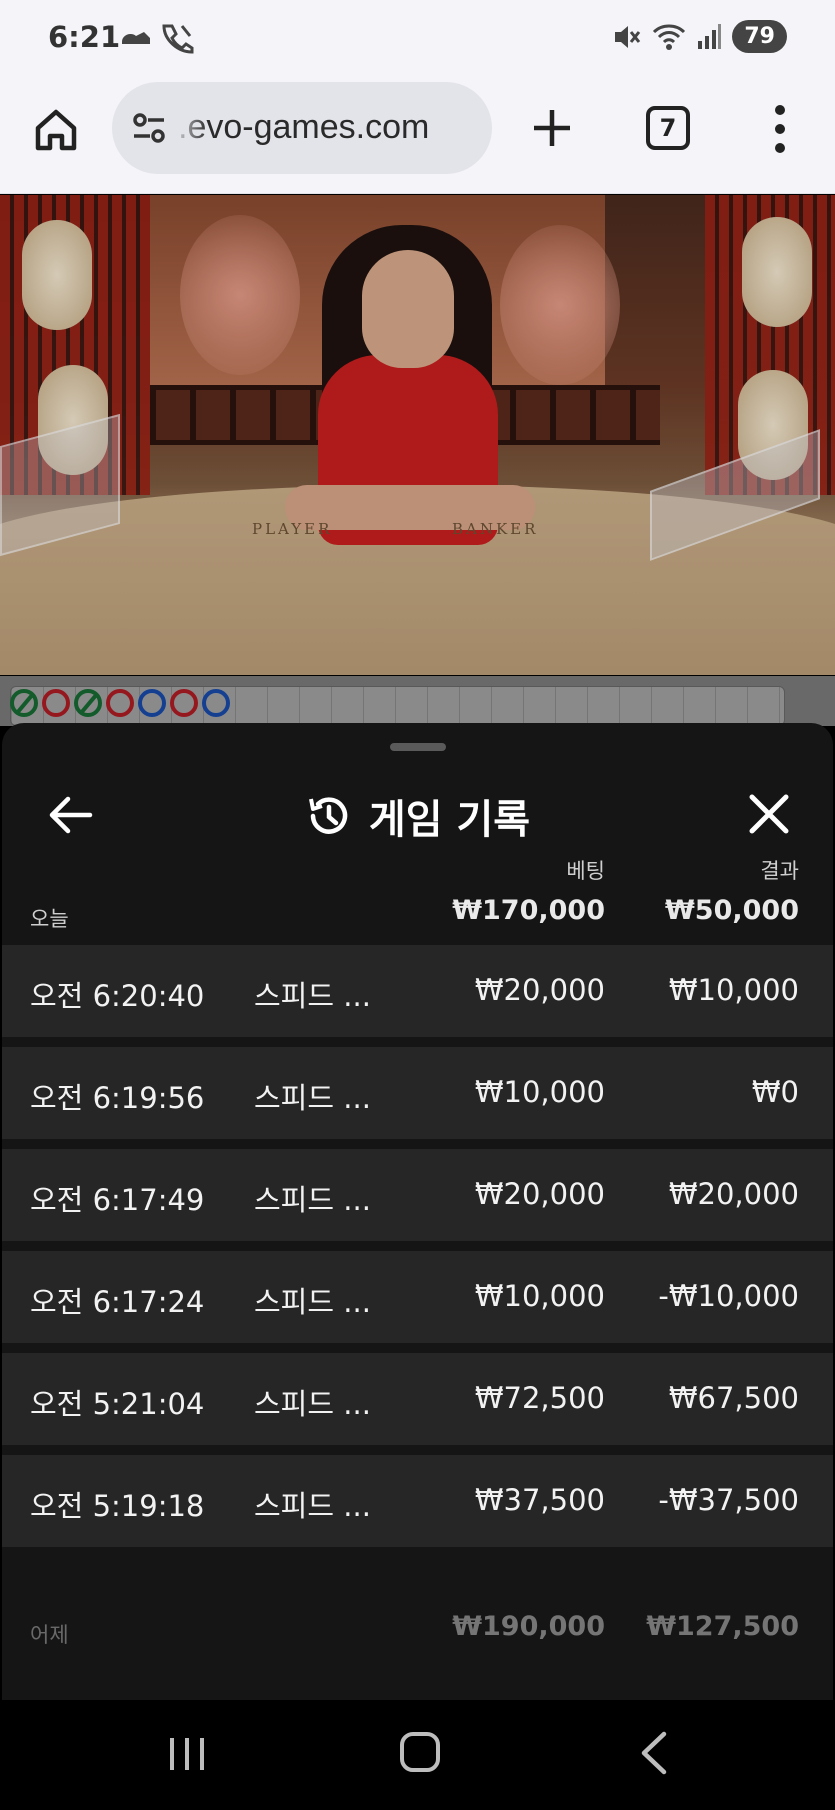  Describe the element at coordinates (539, 1500) in the screenshot. I see `row-bet: ₩37,500` at that location.